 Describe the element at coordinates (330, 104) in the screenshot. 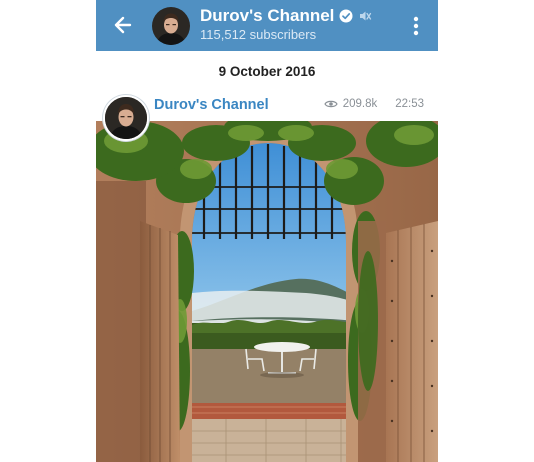

I see `eye-icon` at that location.